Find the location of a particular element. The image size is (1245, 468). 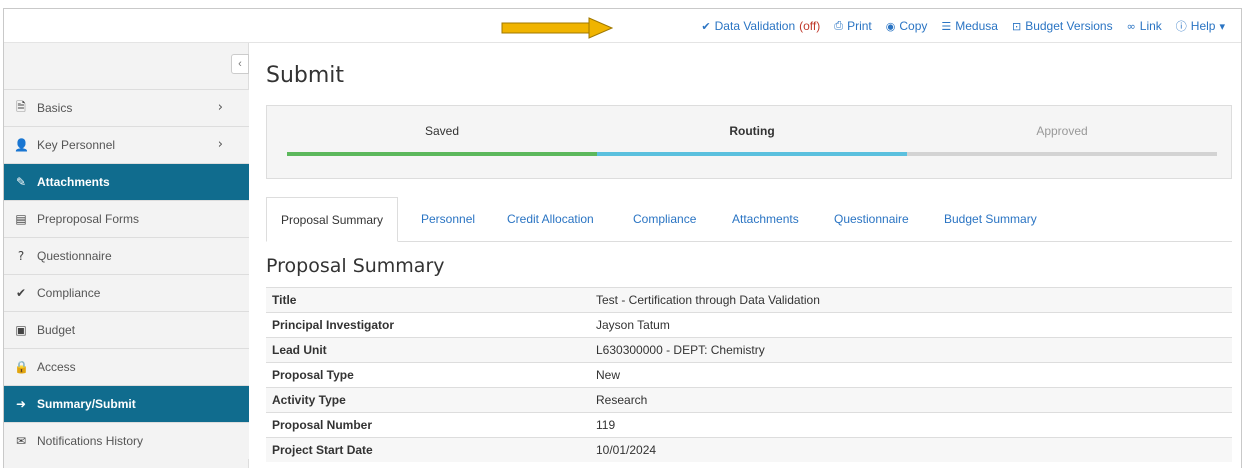

sidebar-item-summary-submit: ➜ Summary/Submit is located at coordinates (126, 403).